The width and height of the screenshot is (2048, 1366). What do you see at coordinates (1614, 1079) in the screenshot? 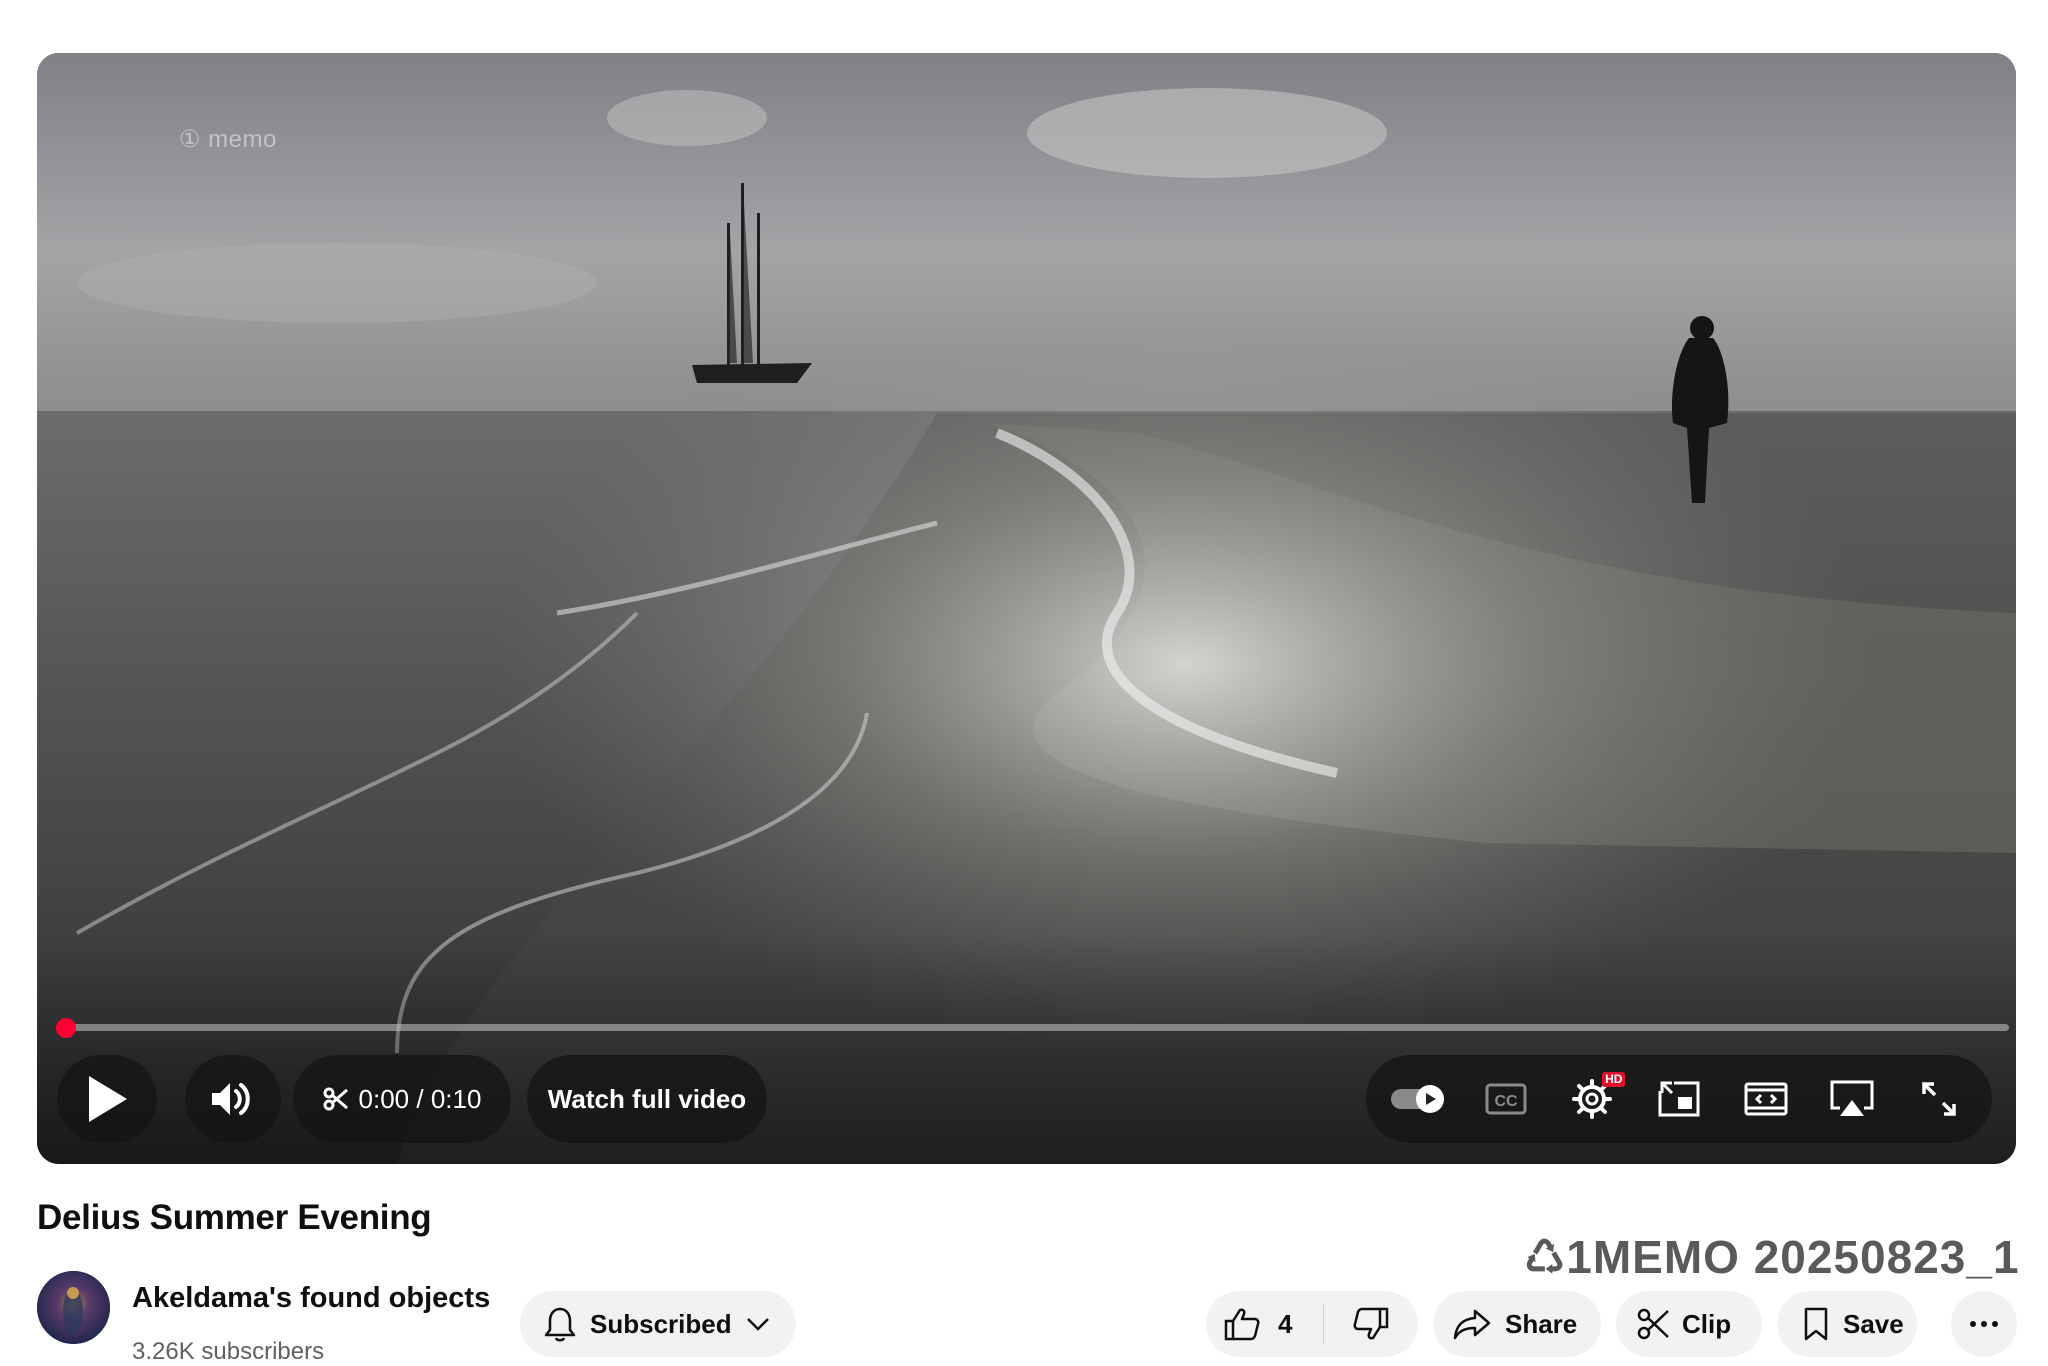
I see `hd-badge: HD` at bounding box center [1614, 1079].